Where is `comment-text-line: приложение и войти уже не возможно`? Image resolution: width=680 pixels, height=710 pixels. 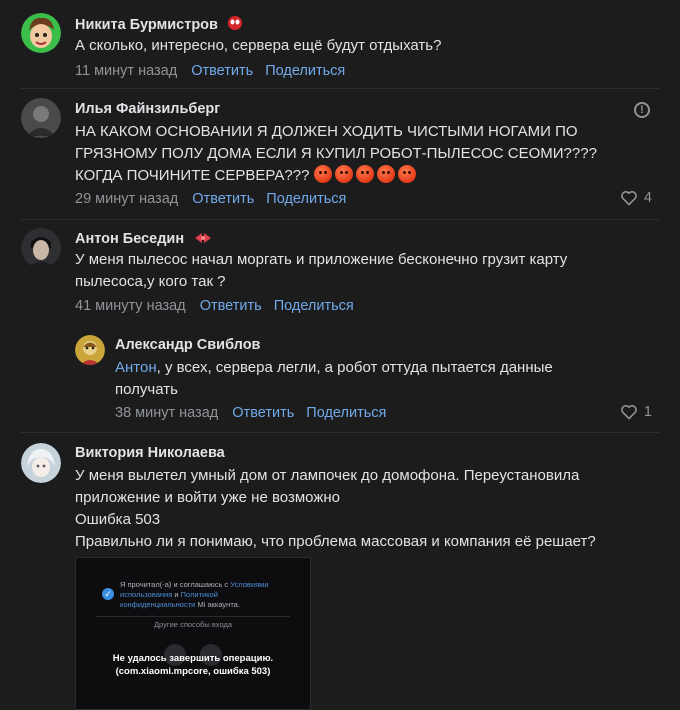 comment-text-line: приложение и войти уже не возможно is located at coordinates (207, 497).